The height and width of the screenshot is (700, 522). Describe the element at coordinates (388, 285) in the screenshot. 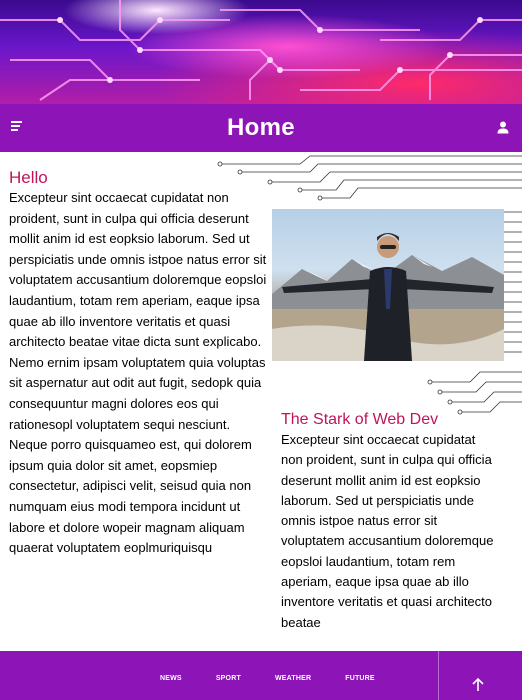

I see `feature-photo` at that location.